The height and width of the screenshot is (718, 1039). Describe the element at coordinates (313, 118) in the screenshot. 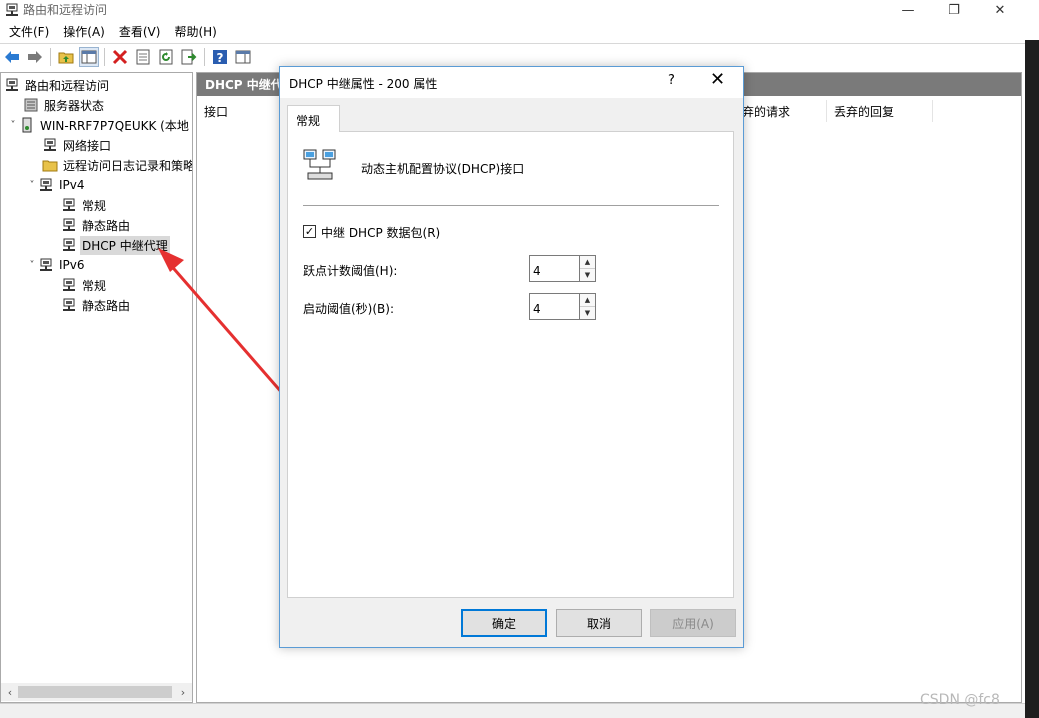

I see `tab-general: 常规` at that location.